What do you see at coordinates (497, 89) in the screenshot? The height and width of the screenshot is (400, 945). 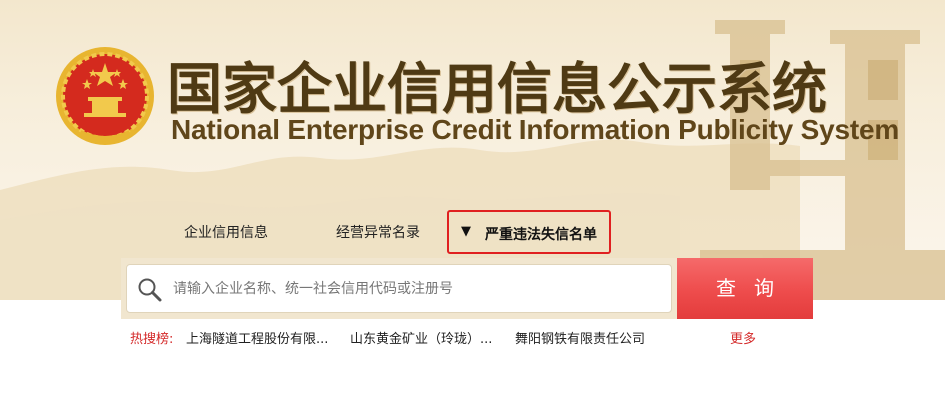 I see `page-title: 国家企业信用信息公示系统` at bounding box center [497, 89].